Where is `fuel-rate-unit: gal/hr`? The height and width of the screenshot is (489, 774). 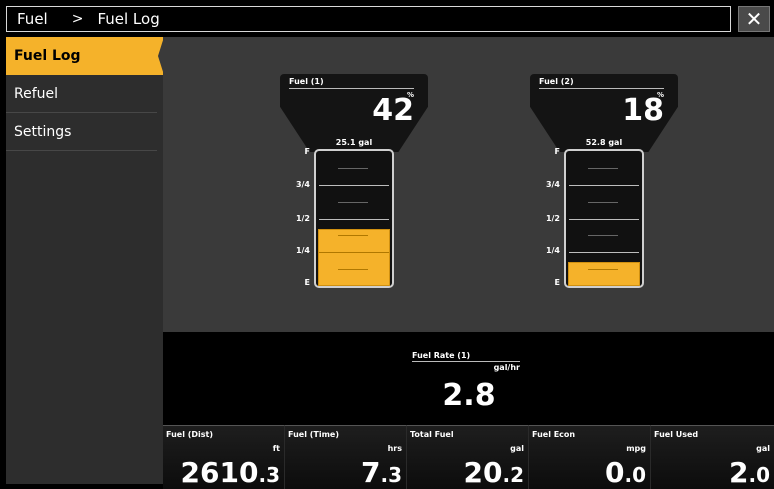
fuel-rate-unit: gal/hr is located at coordinates (506, 367).